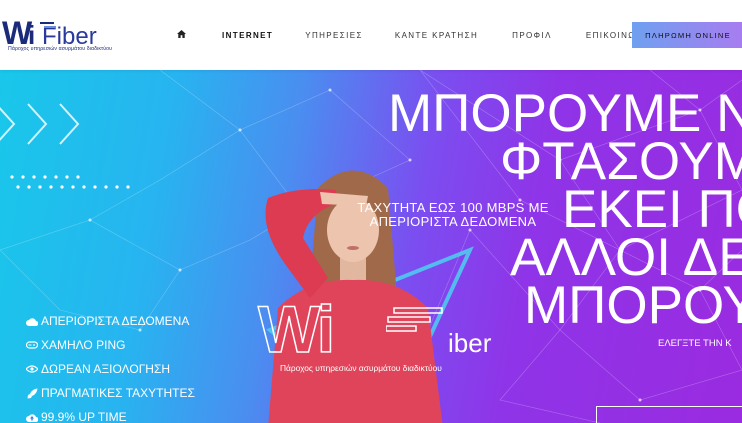 This screenshot has height=423, width=742. Describe the element at coordinates (414, 319) in the screenshot. I see `logo-f-stripes` at that location.